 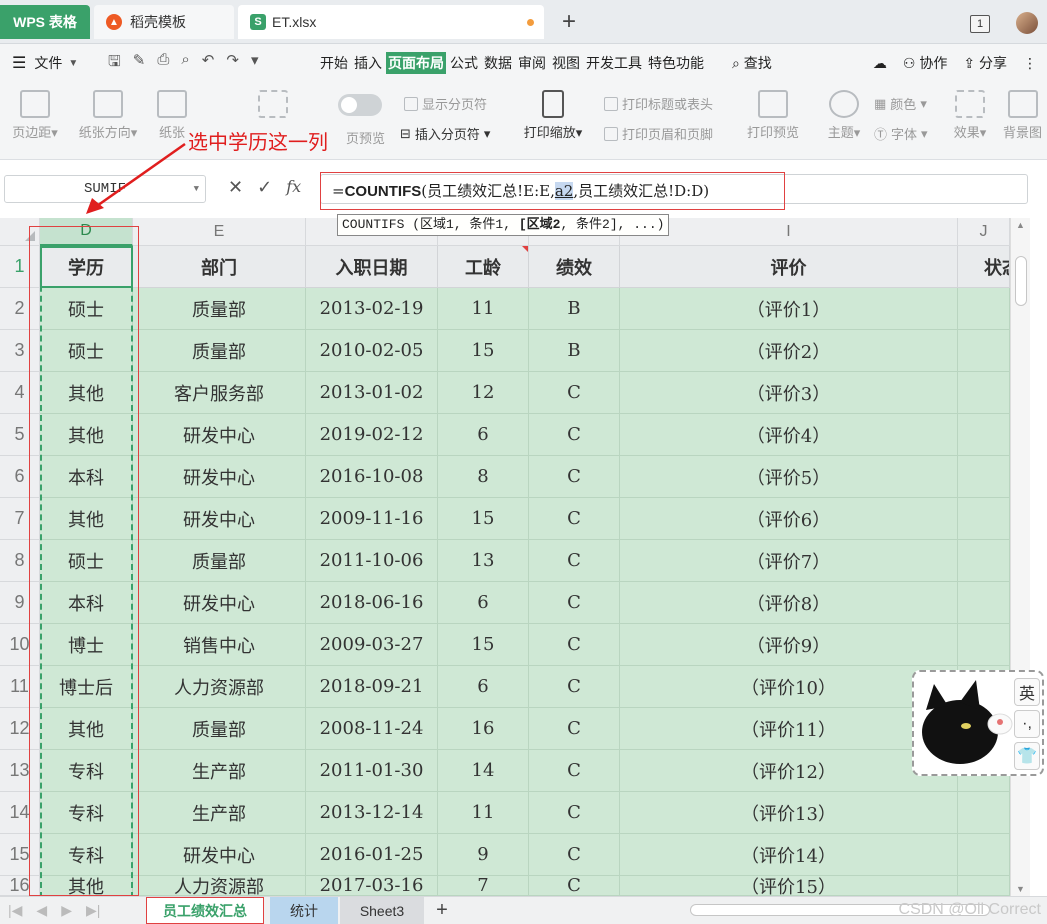 I want to click on insert-page-break-button: ⊟ 插入分页符 ▾, so click(x=445, y=133).